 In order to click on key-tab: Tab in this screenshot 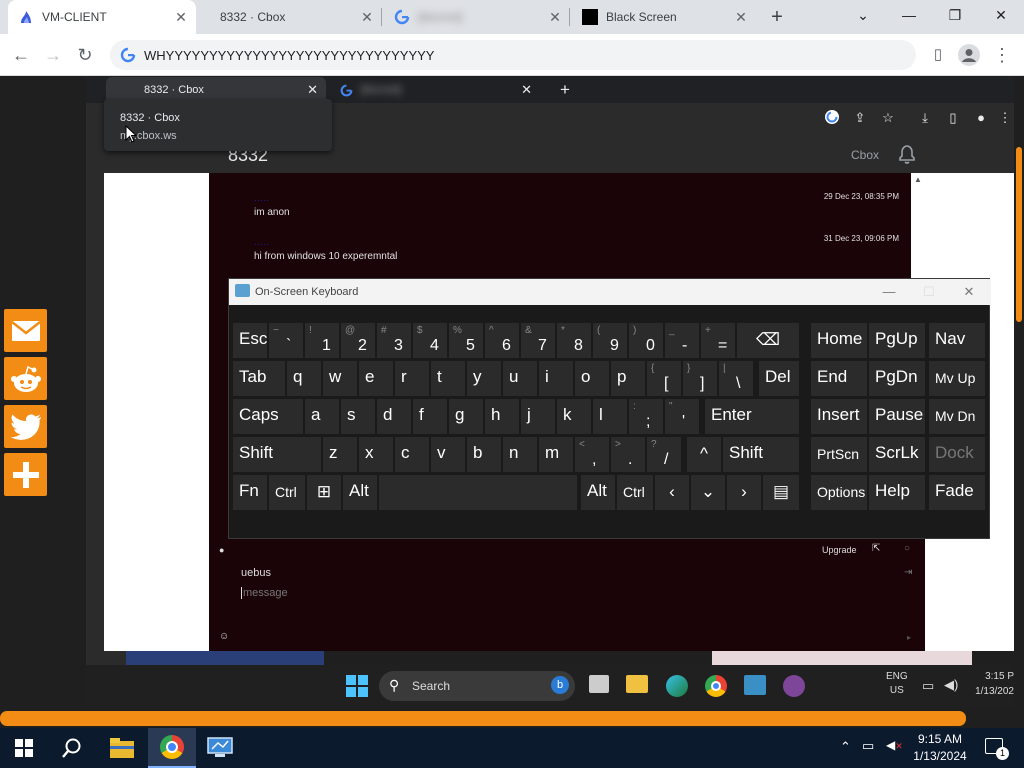, I will do `click(259, 378)`.